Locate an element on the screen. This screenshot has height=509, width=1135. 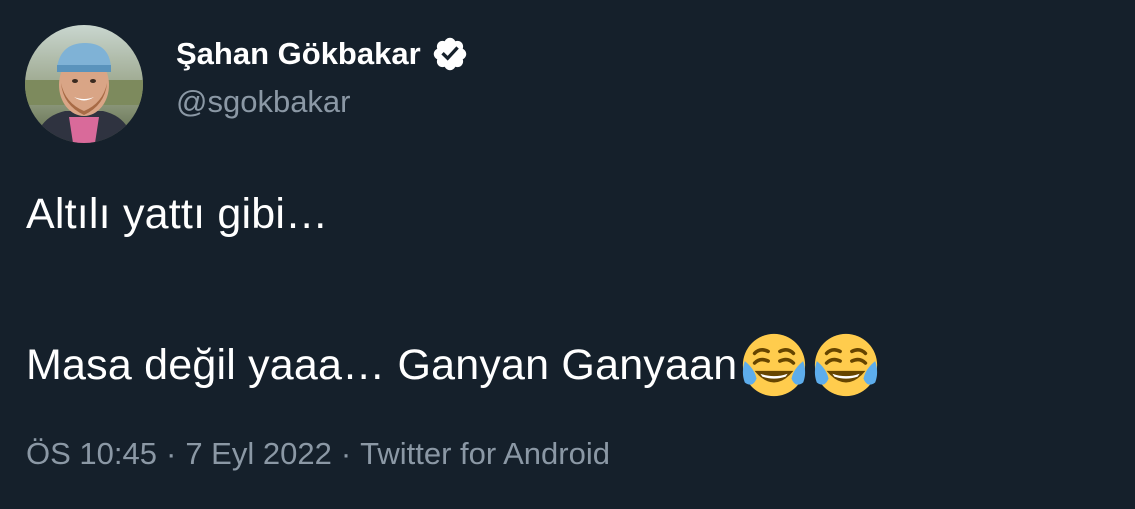
avatar-image is located at coordinates (84, 84).